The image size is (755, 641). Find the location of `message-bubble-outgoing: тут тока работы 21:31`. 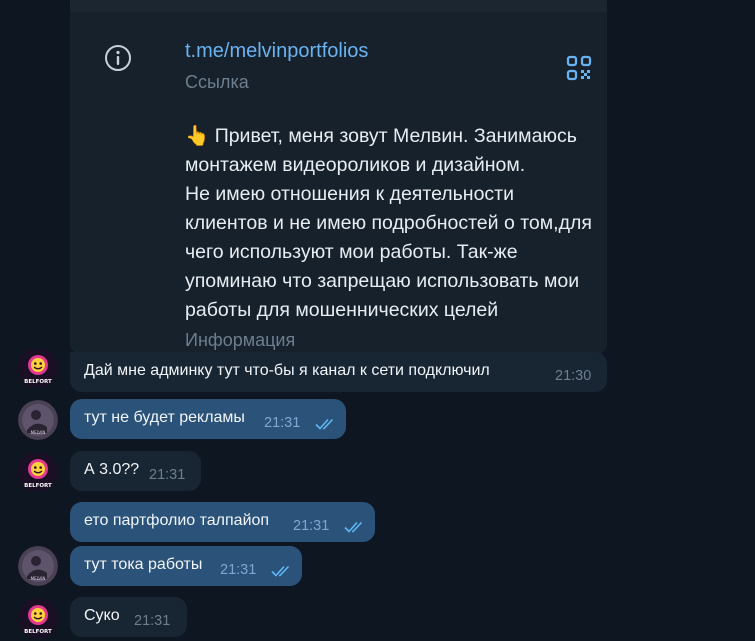

message-bubble-outgoing: тут тока работы 21:31 is located at coordinates (186, 566).